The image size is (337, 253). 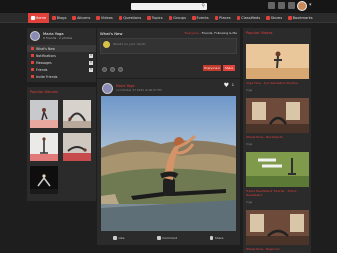 What do you see at coordinates (44, 92) in the screenshot?
I see `panel-title: Popular Albums` at bounding box center [44, 92].